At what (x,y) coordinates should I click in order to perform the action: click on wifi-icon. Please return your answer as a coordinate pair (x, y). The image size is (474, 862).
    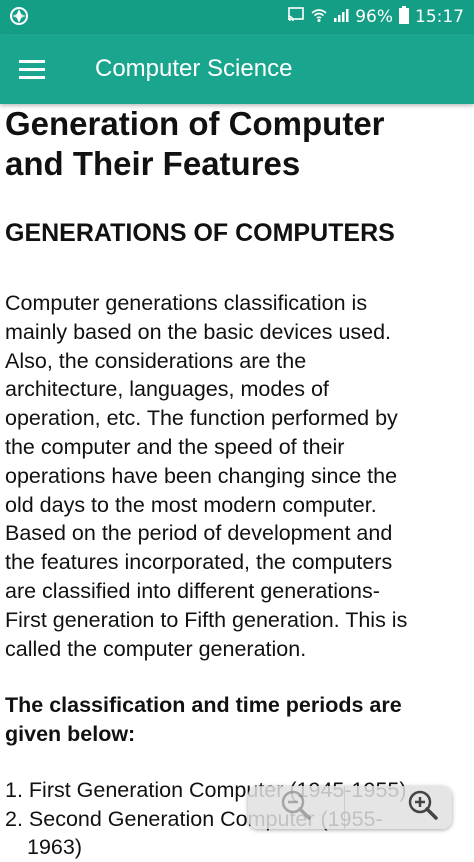
    Looking at the image, I should click on (319, 17).